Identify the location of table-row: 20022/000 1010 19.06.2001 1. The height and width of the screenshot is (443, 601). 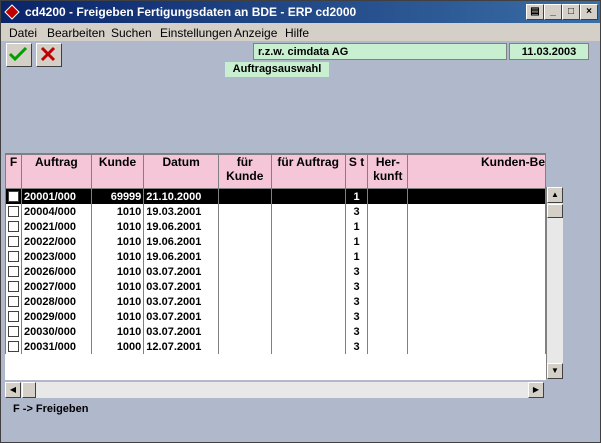
(275, 241).